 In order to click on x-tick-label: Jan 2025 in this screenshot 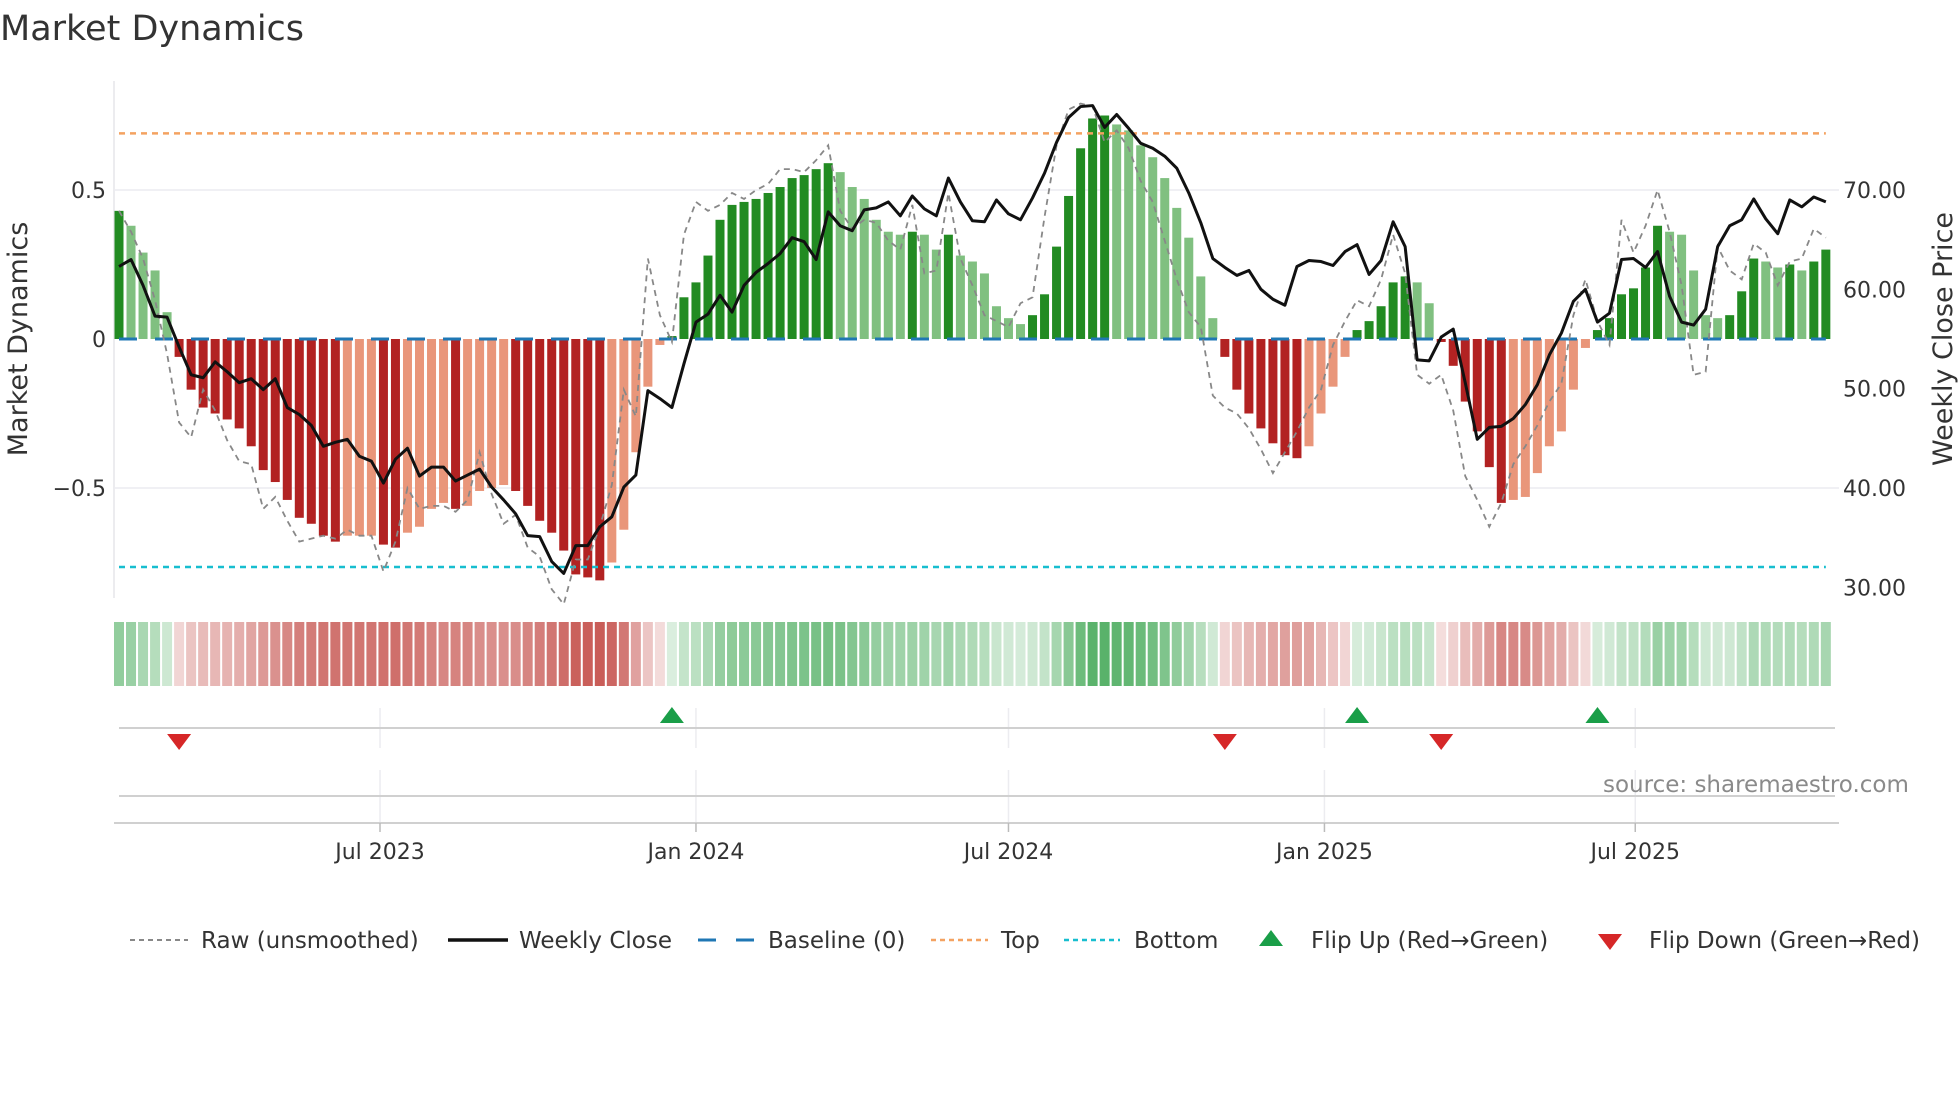, I will do `click(1323, 852)`.